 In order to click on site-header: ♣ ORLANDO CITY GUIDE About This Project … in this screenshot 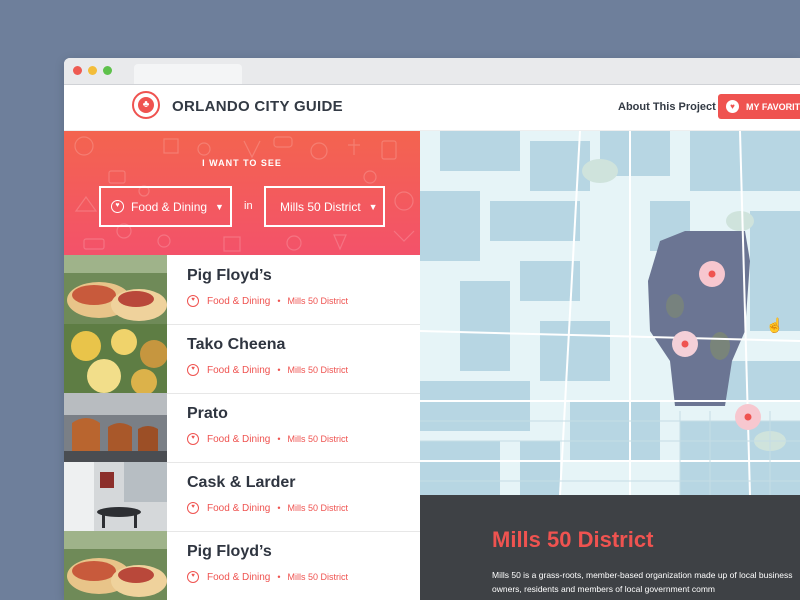, I will do `click(432, 108)`.